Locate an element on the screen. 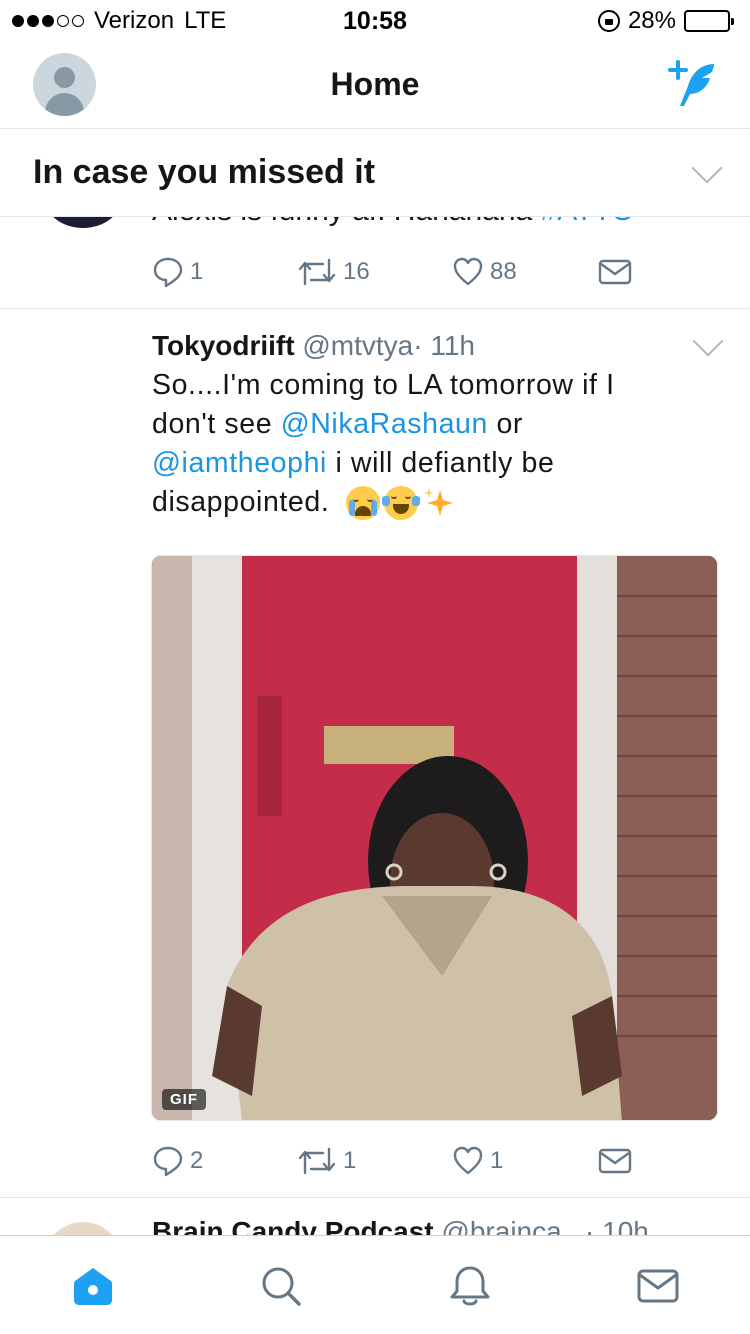  battery-icon is located at coordinates (709, 21).